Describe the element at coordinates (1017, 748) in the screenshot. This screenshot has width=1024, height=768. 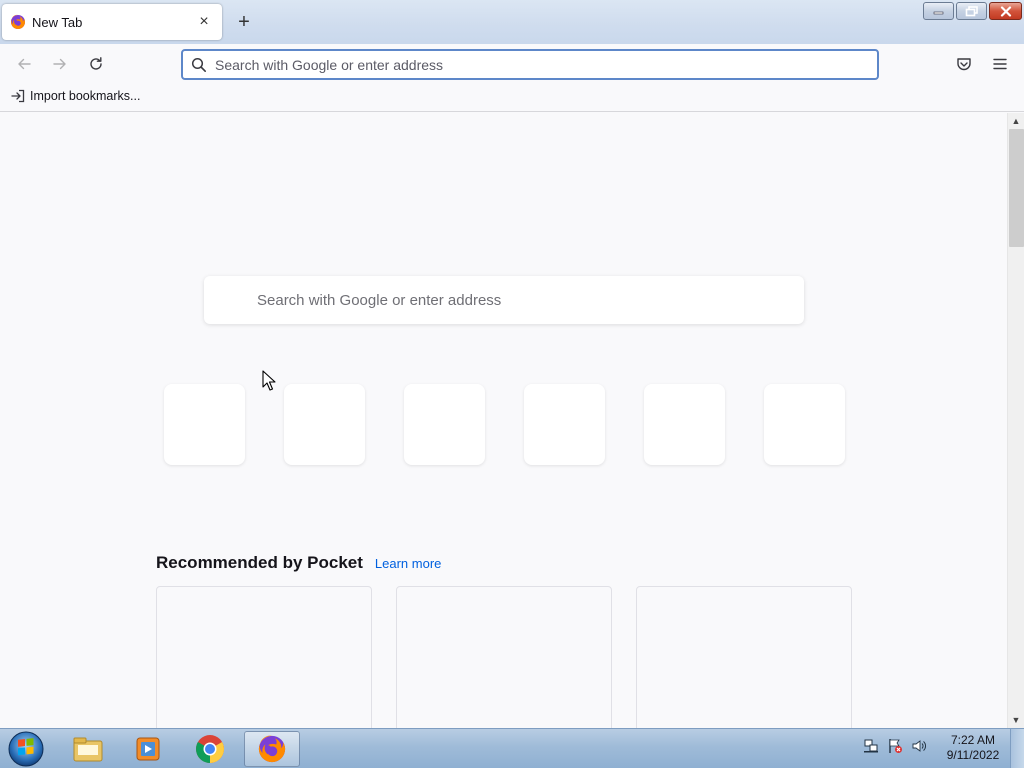
I see `show-desktop-button` at that location.